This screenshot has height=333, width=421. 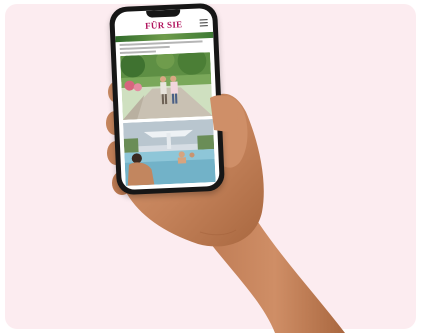 I want to click on phone-screen: FÜR SIE, so click(x=167, y=99).